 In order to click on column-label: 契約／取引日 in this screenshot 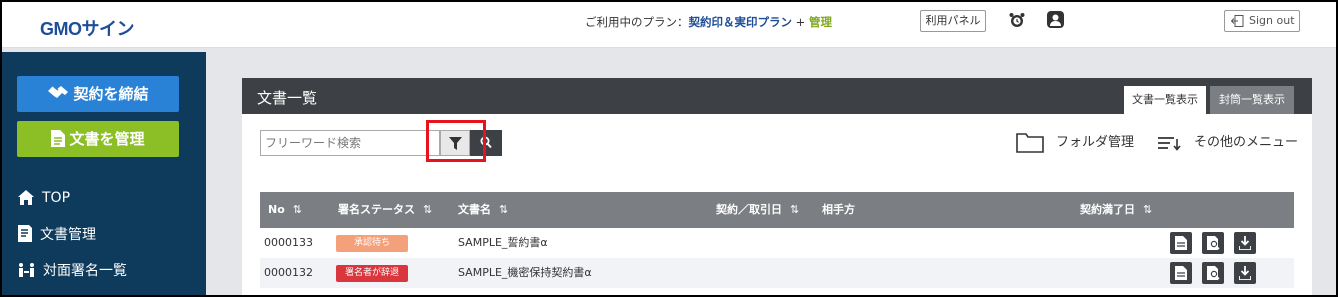, I will do `click(749, 209)`.